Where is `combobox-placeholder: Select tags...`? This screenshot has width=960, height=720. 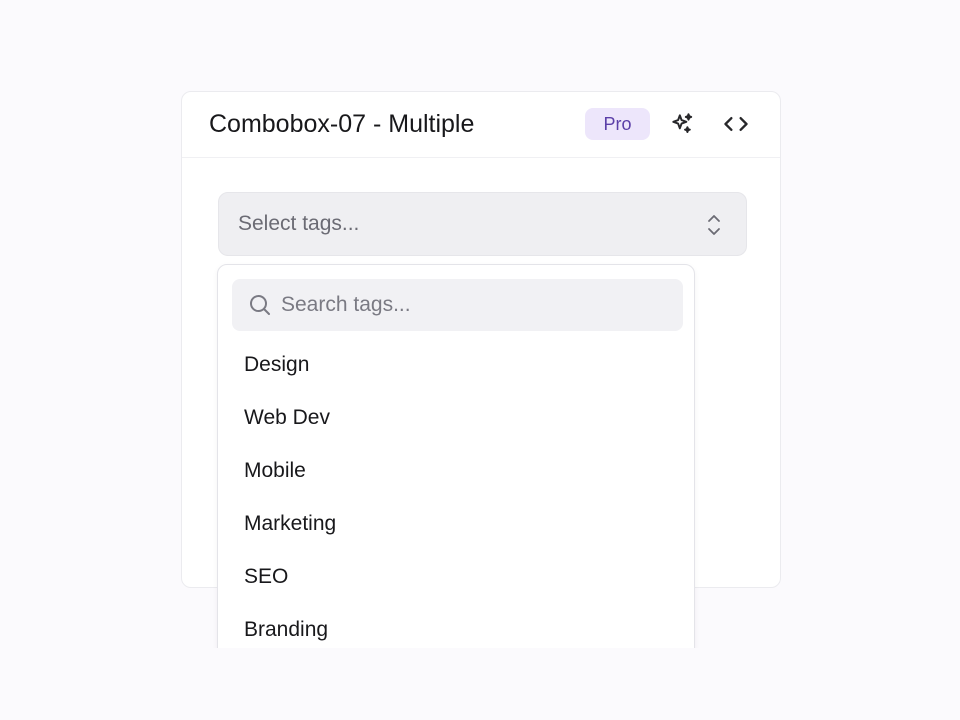 combobox-placeholder: Select tags... is located at coordinates (299, 223).